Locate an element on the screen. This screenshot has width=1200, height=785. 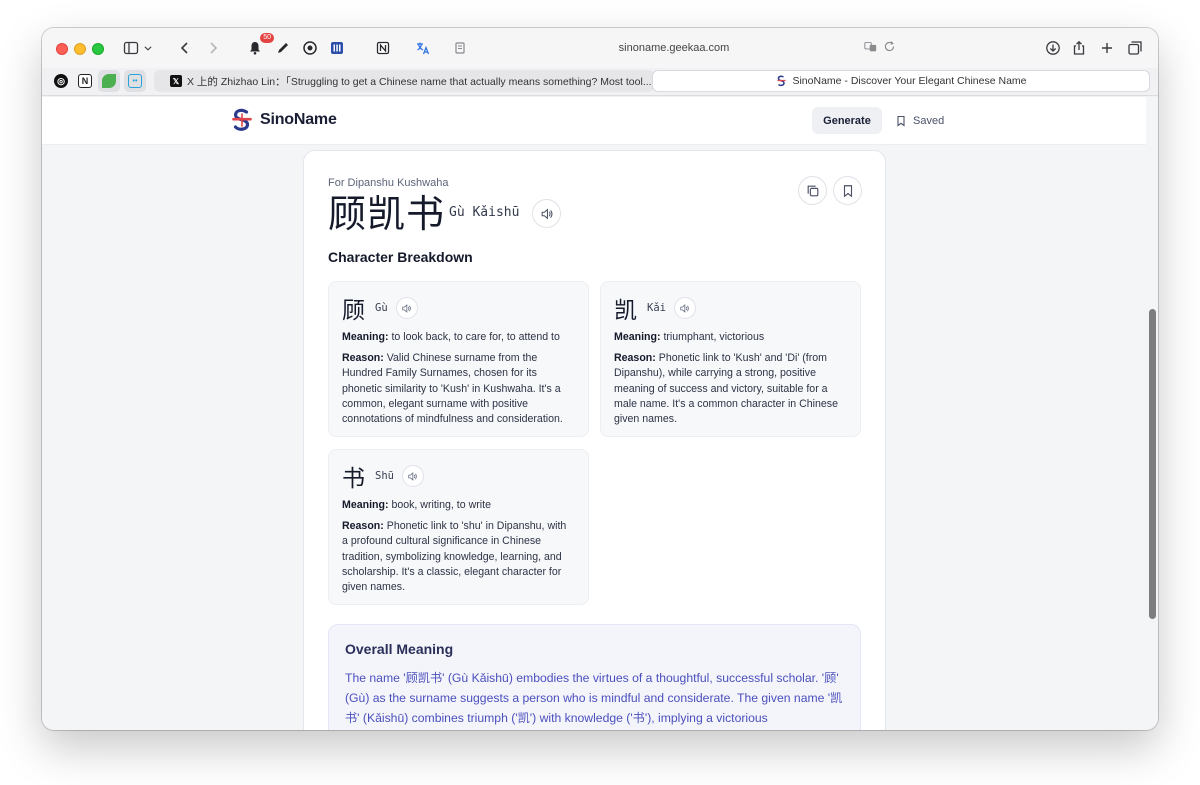
page-scrollbar is located at coordinates (1152, 413).